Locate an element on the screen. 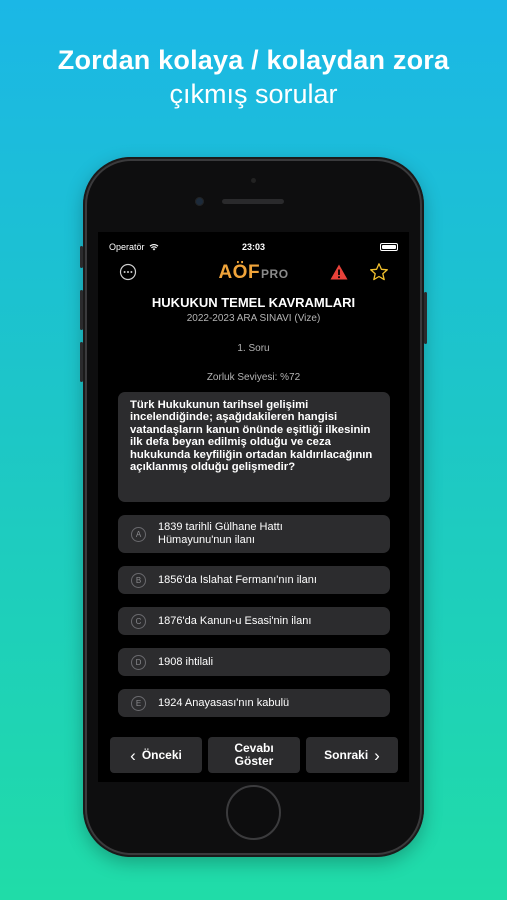  option-e: E 1924 Anayasası'nın kabulü is located at coordinates (254, 703).